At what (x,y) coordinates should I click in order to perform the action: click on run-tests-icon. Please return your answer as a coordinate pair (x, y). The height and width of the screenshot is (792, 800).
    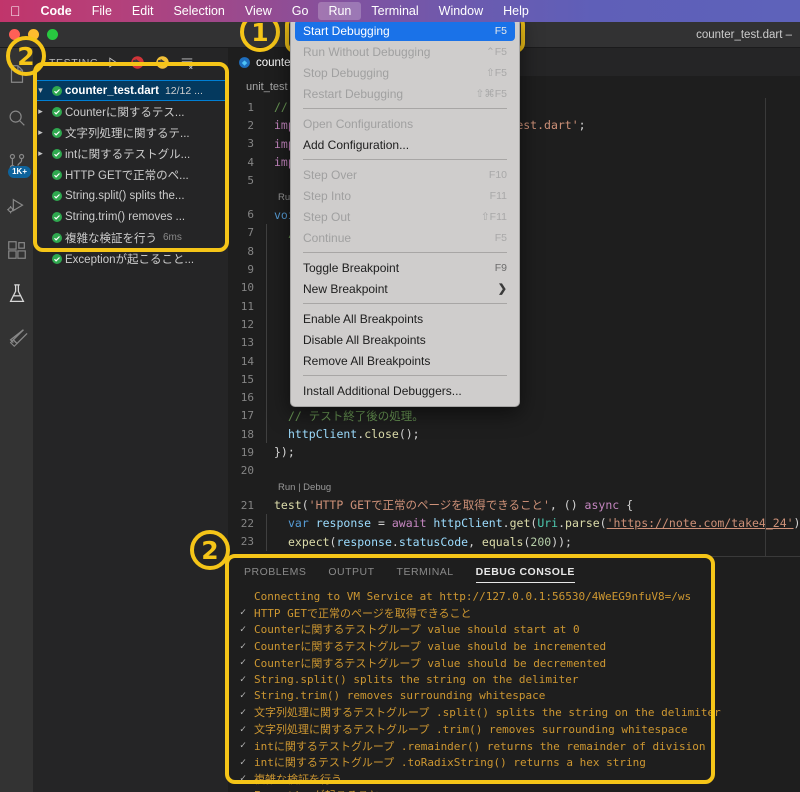
    Looking at the image, I should click on (112, 63).